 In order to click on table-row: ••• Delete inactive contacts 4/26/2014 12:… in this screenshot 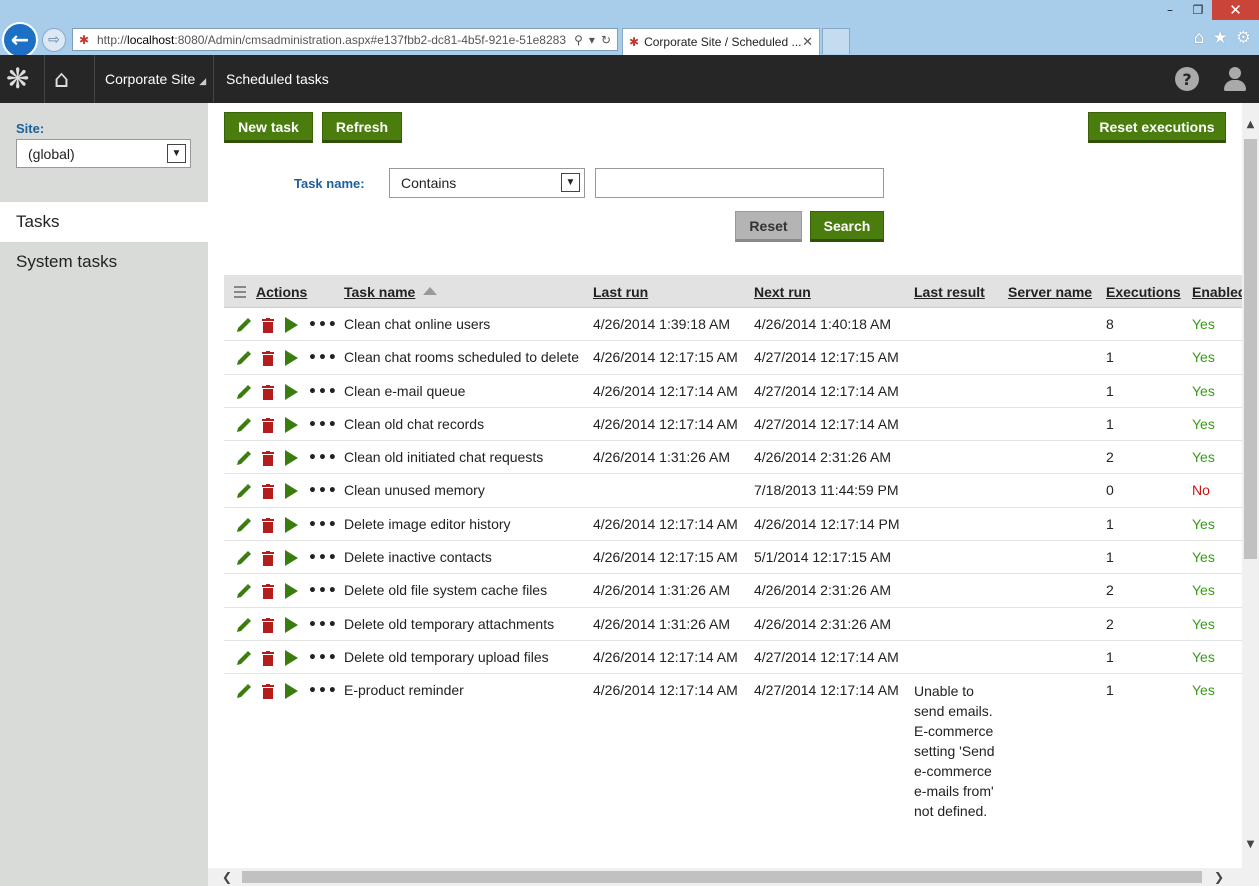, I will do `click(733, 558)`.